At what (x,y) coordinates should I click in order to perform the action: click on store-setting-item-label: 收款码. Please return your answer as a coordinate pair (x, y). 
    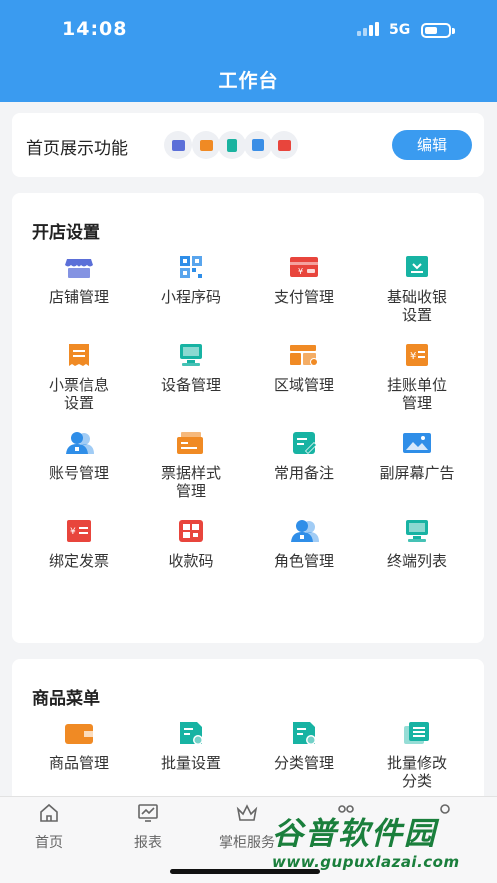
    Looking at the image, I should click on (191, 561).